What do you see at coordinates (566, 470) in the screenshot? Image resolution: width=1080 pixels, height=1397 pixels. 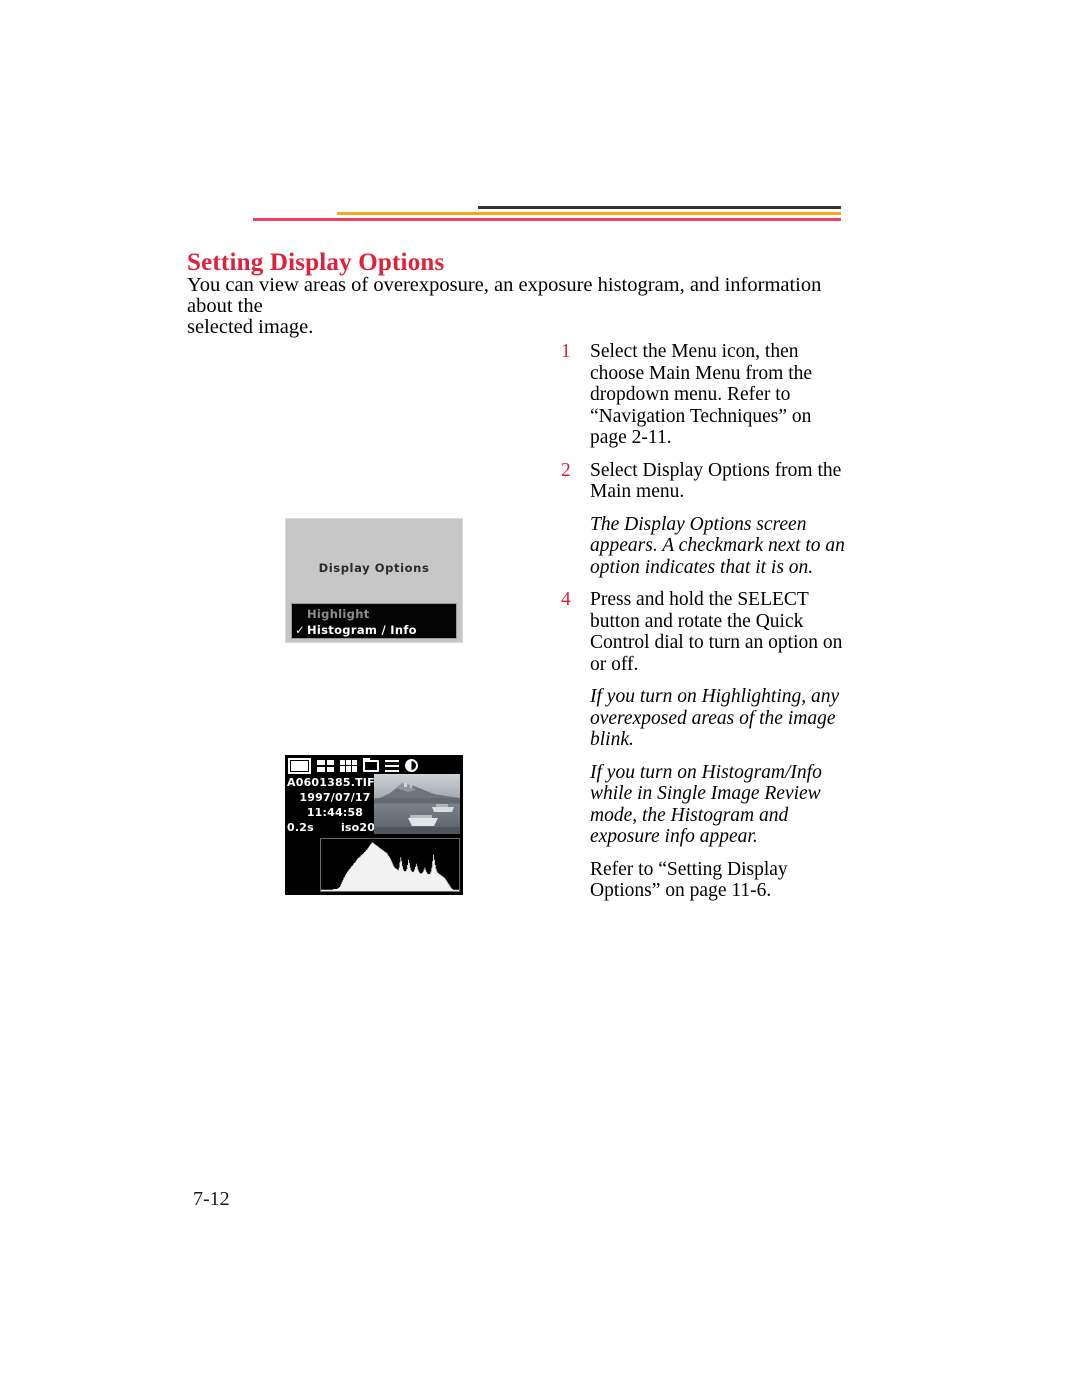 I see `step-number: 2` at bounding box center [566, 470].